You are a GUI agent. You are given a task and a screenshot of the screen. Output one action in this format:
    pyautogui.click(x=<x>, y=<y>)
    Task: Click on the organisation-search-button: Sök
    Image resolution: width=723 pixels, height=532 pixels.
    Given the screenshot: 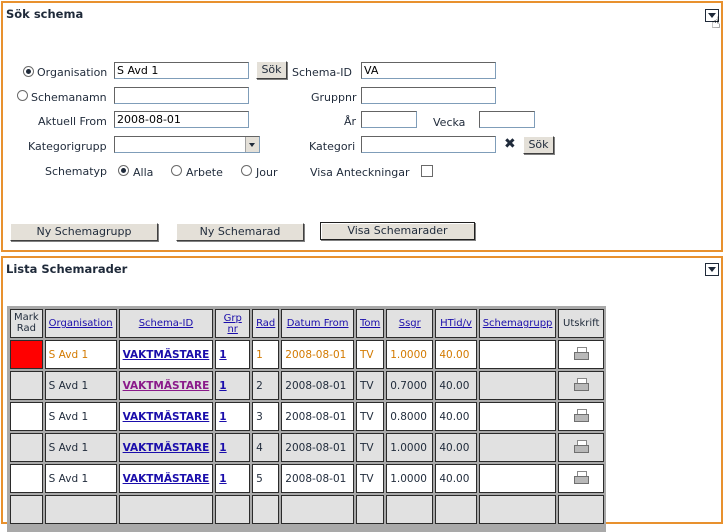 What is the action you would take?
    pyautogui.click(x=271, y=70)
    